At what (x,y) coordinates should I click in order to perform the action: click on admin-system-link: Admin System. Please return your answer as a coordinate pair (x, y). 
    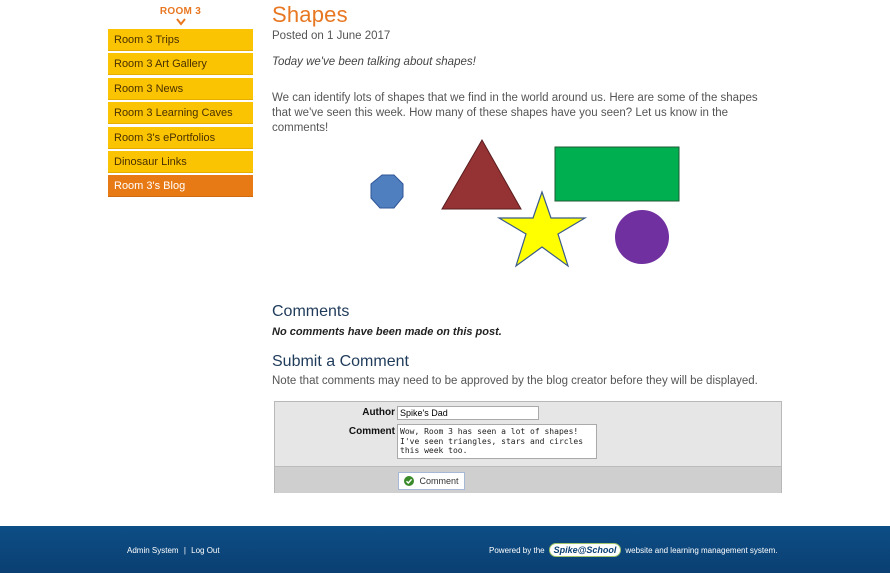
    Looking at the image, I should click on (153, 550).